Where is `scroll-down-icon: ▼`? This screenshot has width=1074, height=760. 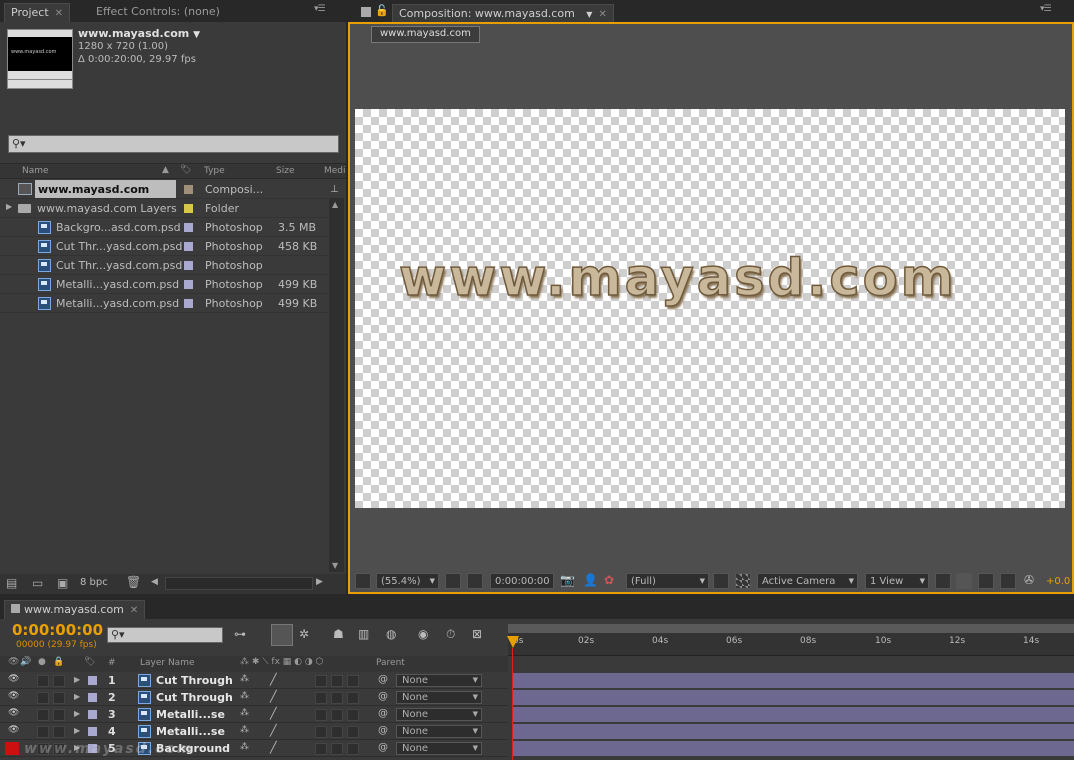 scroll-down-icon: ▼ is located at coordinates (335, 565).